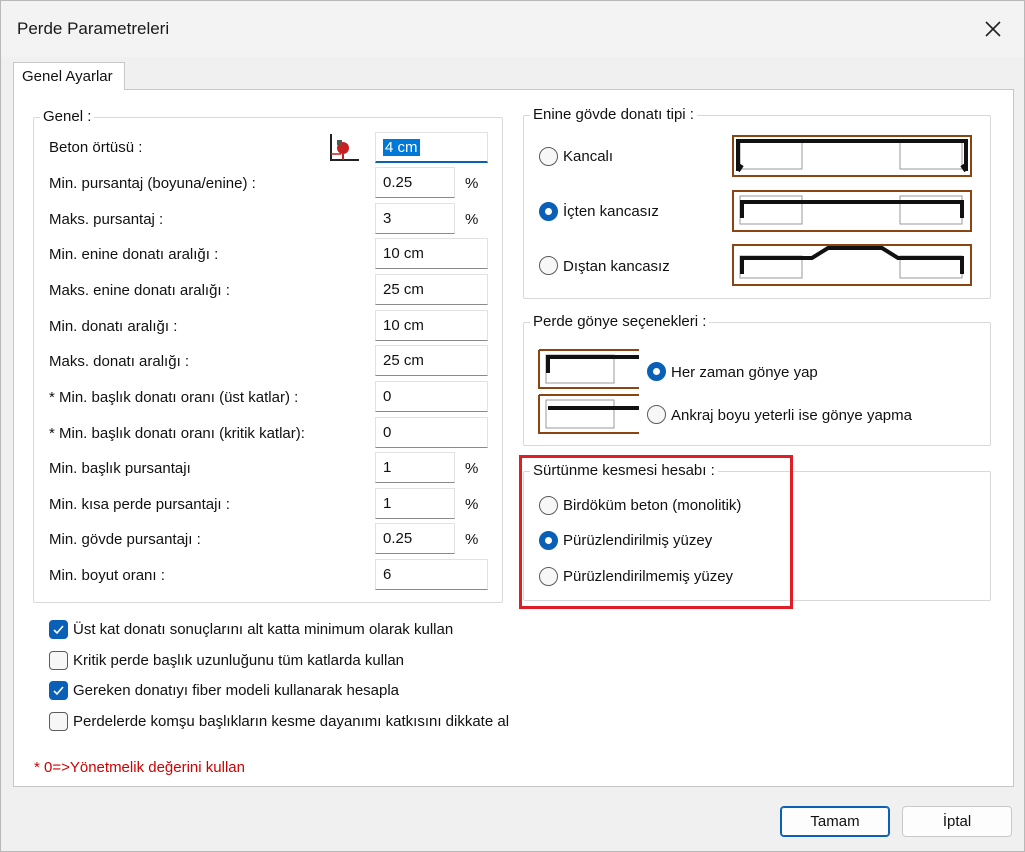 Image resolution: width=1025 pixels, height=852 pixels. What do you see at coordinates (589, 371) in the screenshot?
I see `corner-always-diagram` at bounding box center [589, 371].